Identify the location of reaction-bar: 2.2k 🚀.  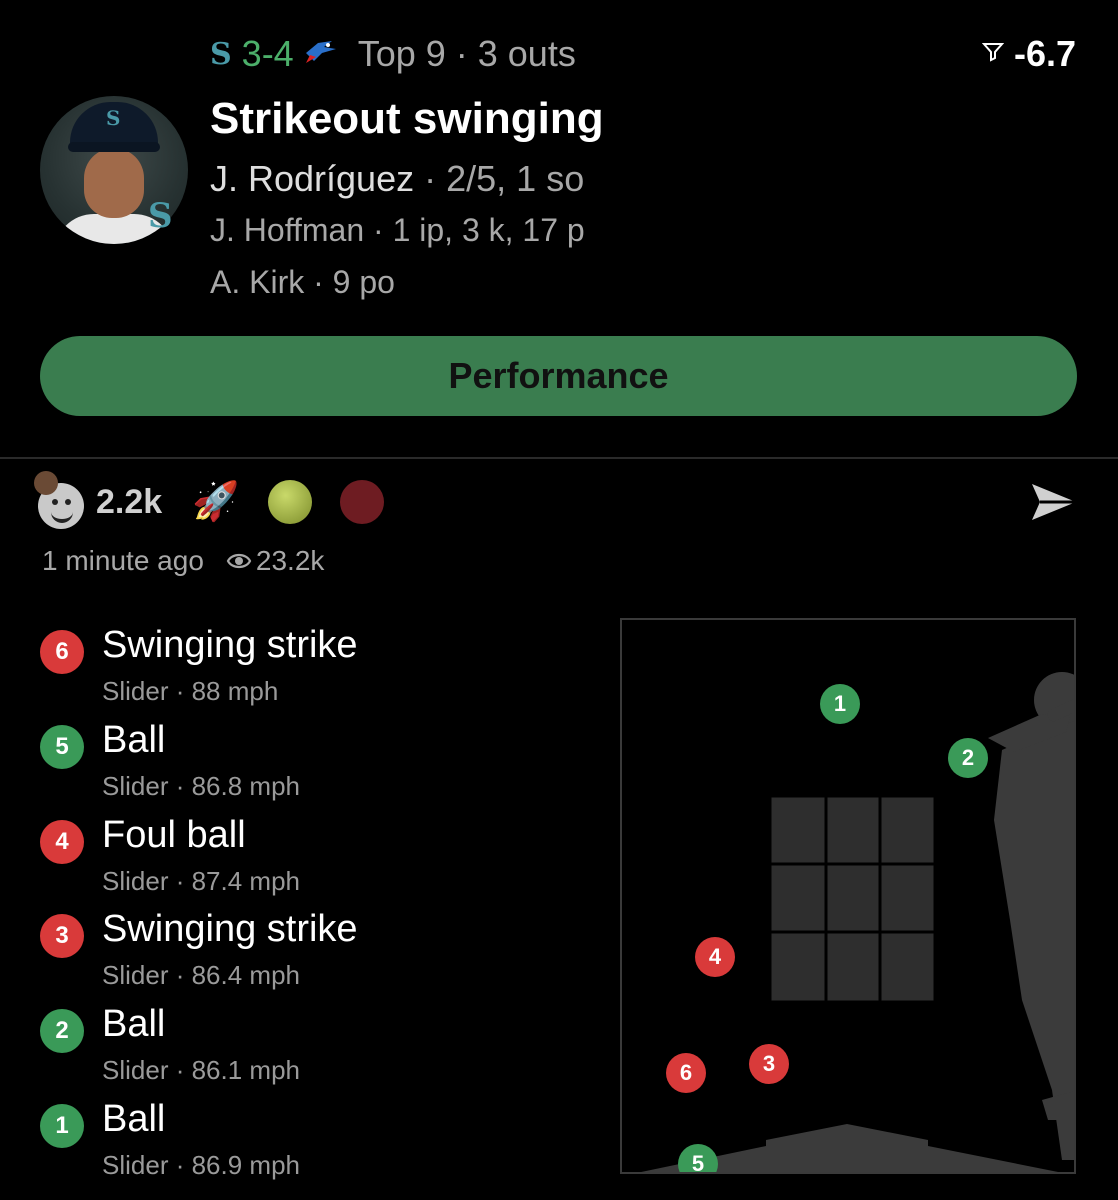
(209, 502).